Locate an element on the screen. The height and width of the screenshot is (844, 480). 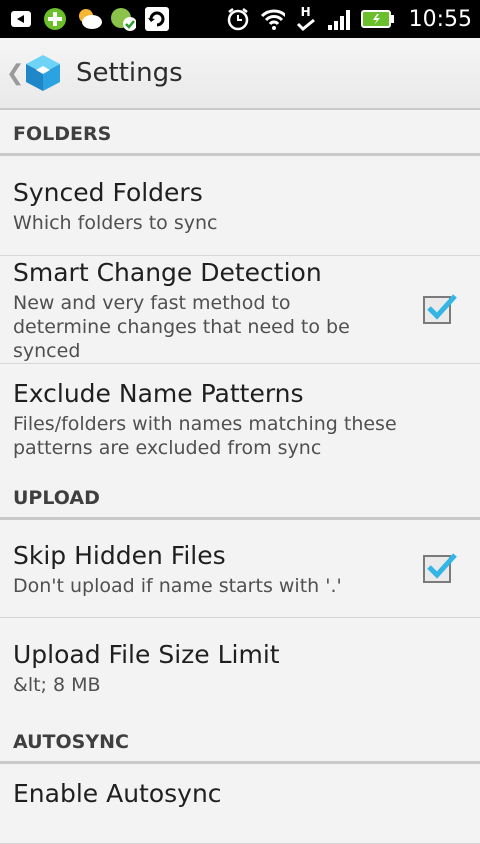
status-bar: H 10:55 is located at coordinates (240, 19).